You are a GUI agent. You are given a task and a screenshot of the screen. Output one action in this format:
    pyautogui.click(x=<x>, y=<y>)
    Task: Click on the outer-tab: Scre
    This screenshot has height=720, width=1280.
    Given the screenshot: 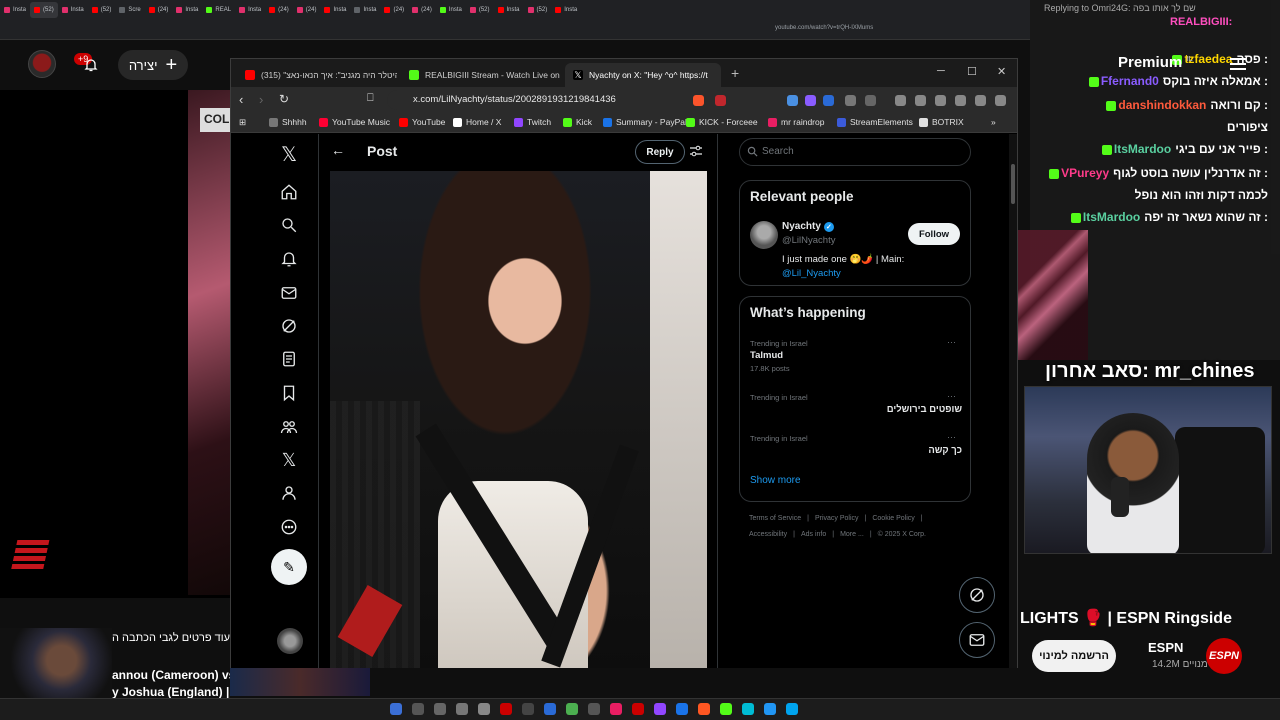 What is the action you would take?
    pyautogui.click(x=129, y=10)
    